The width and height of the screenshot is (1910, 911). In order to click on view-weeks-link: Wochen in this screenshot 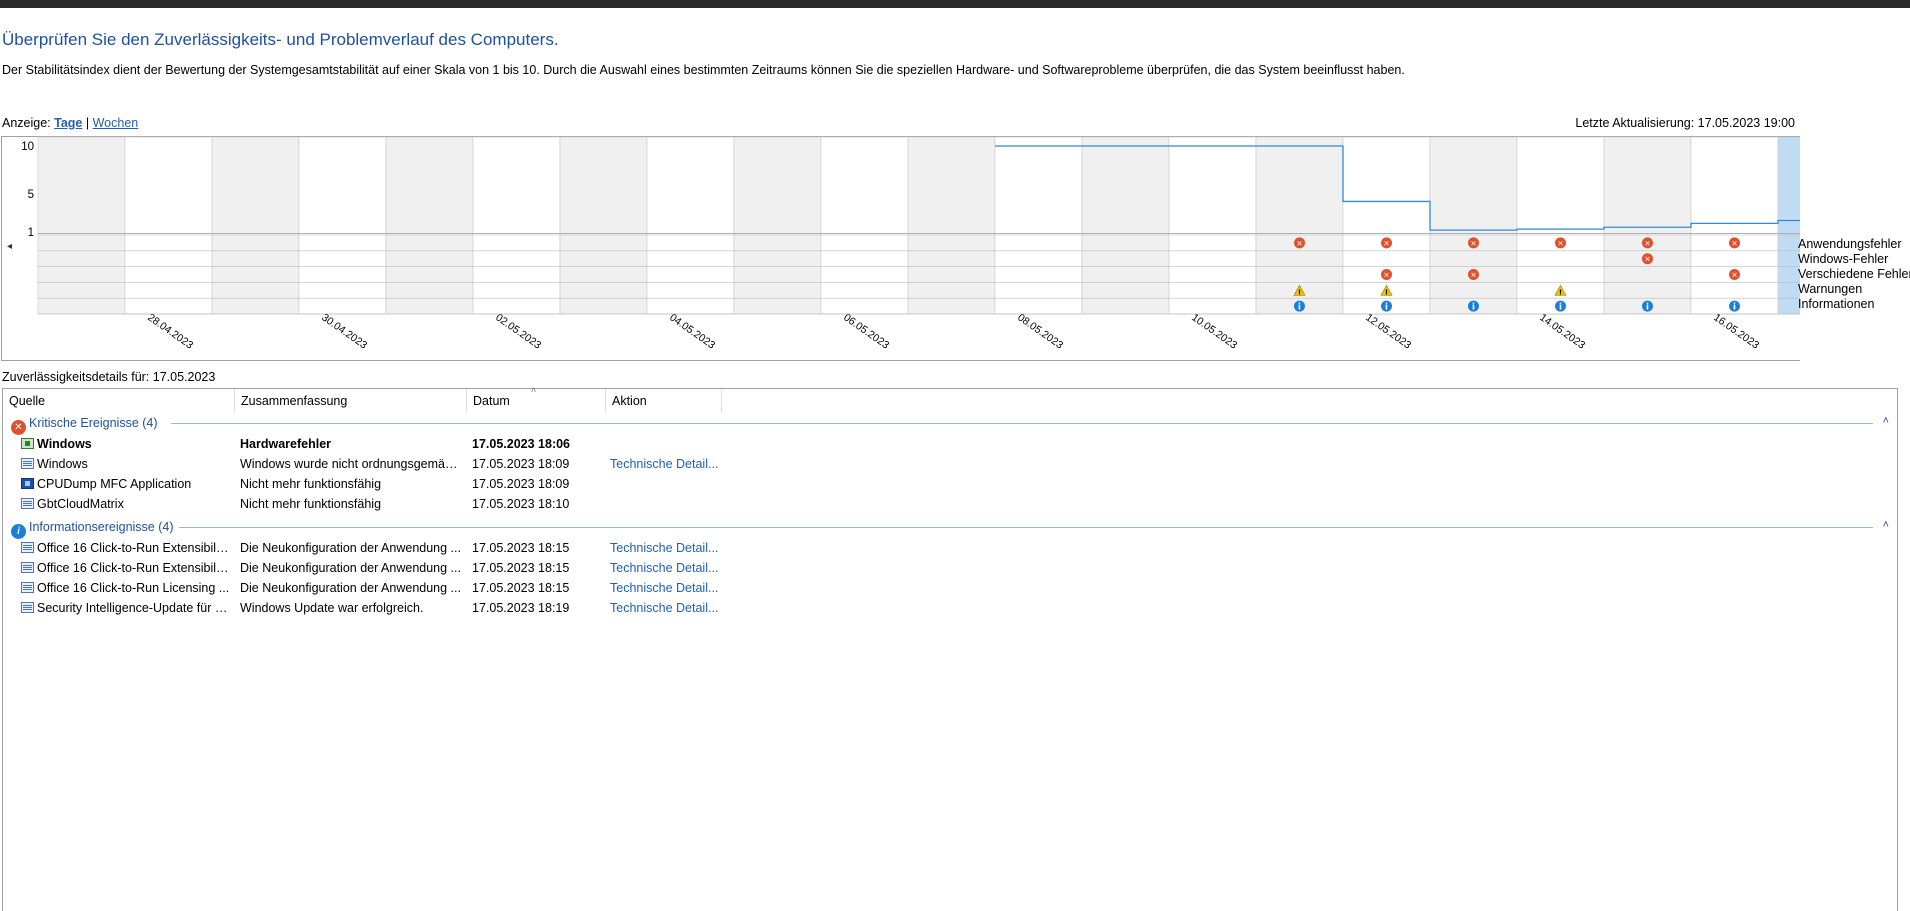, I will do `click(116, 123)`.